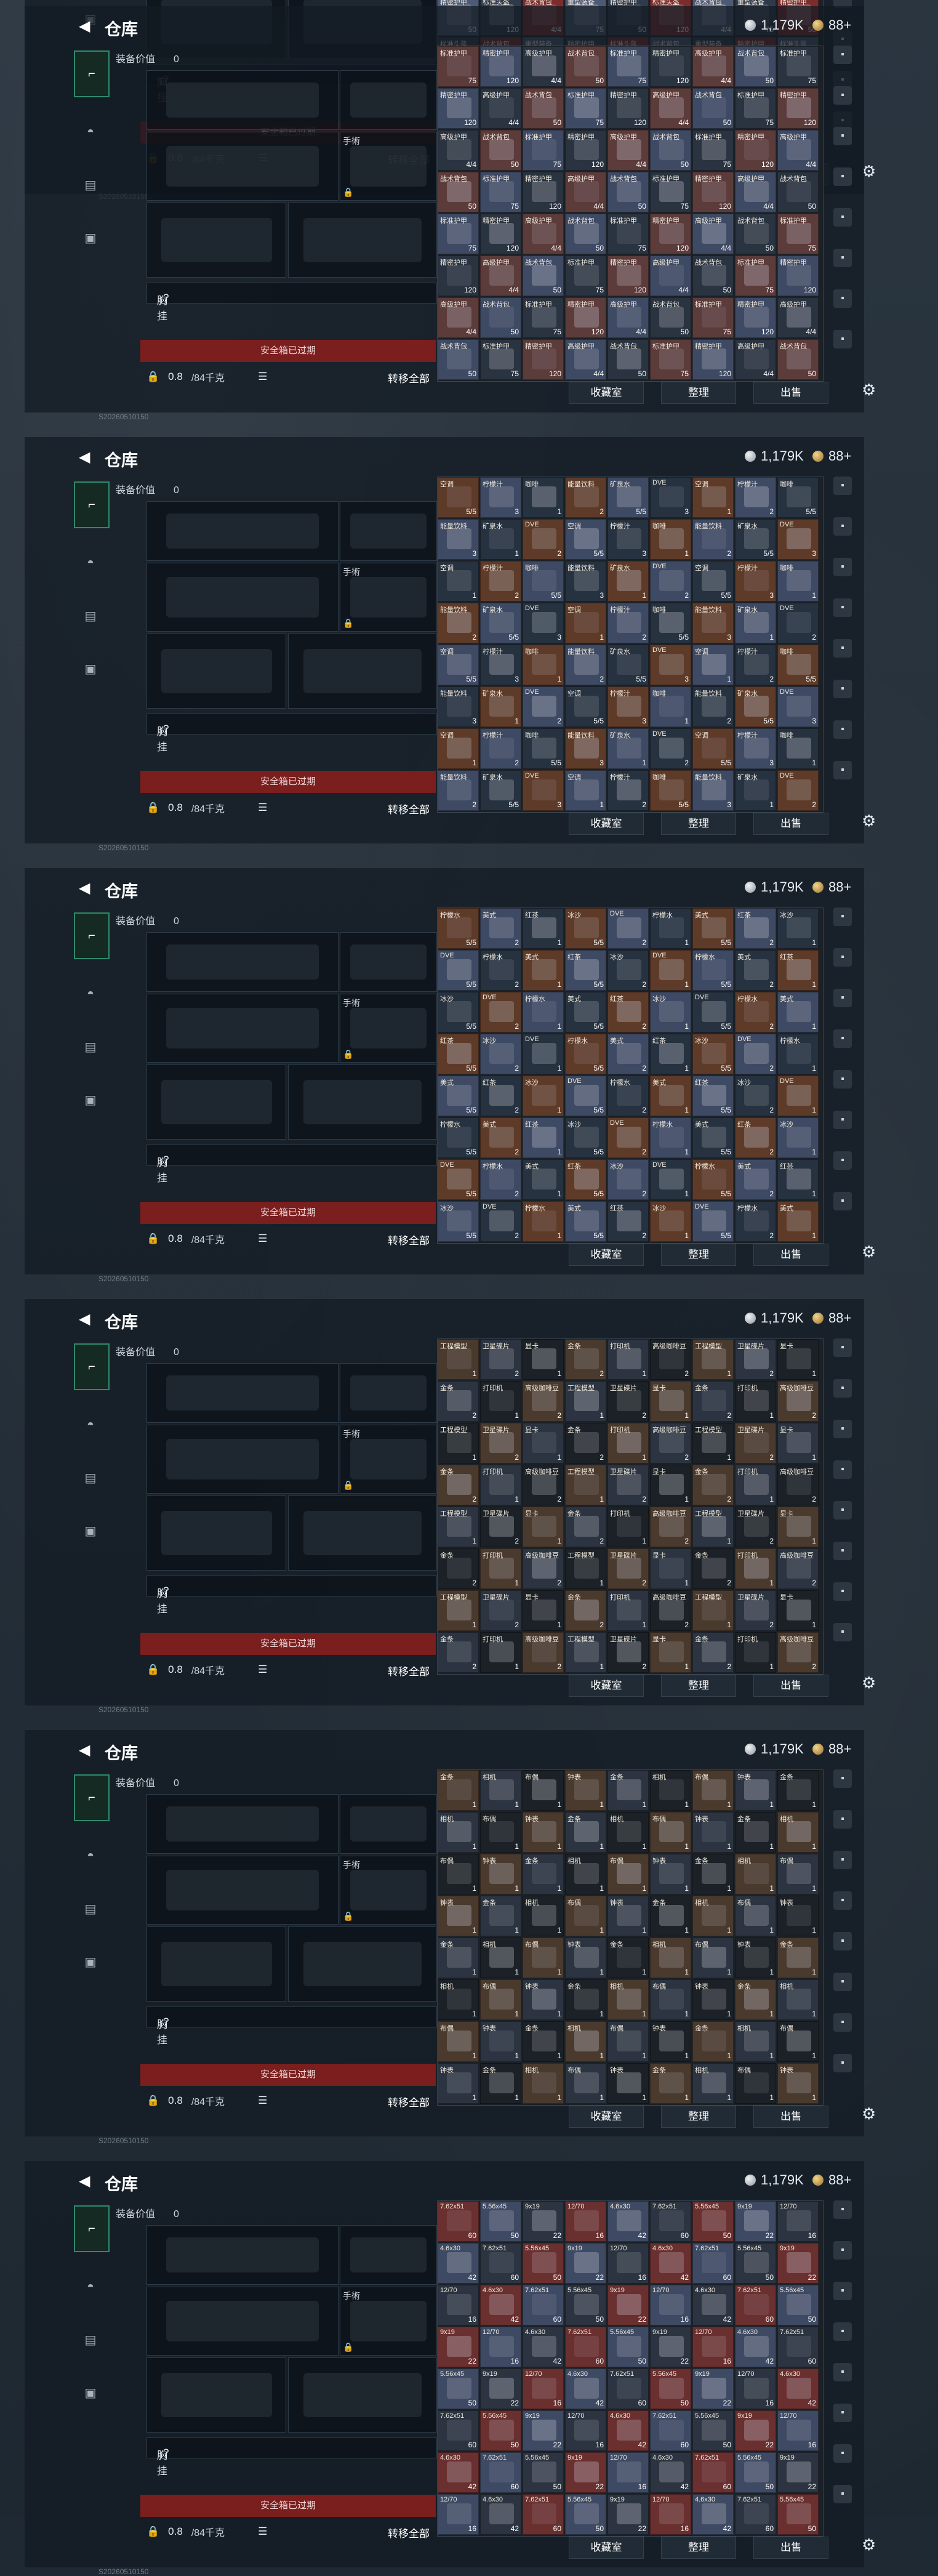 This screenshot has width=938, height=2576. What do you see at coordinates (544, 1012) in the screenshot?
I see `grid-cell: 柠檬水 1` at bounding box center [544, 1012].